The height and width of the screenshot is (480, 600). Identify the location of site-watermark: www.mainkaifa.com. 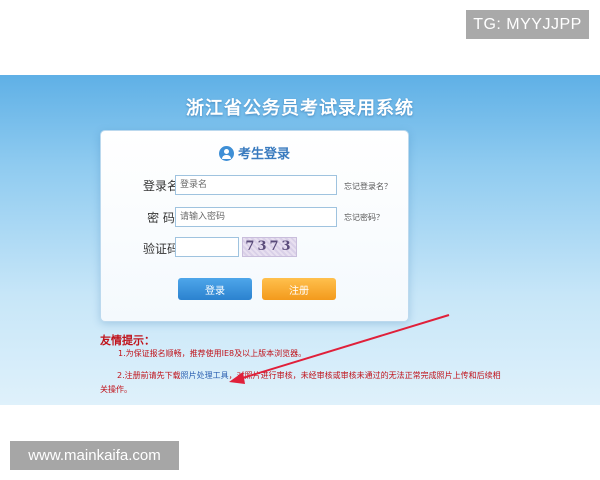
(94, 455).